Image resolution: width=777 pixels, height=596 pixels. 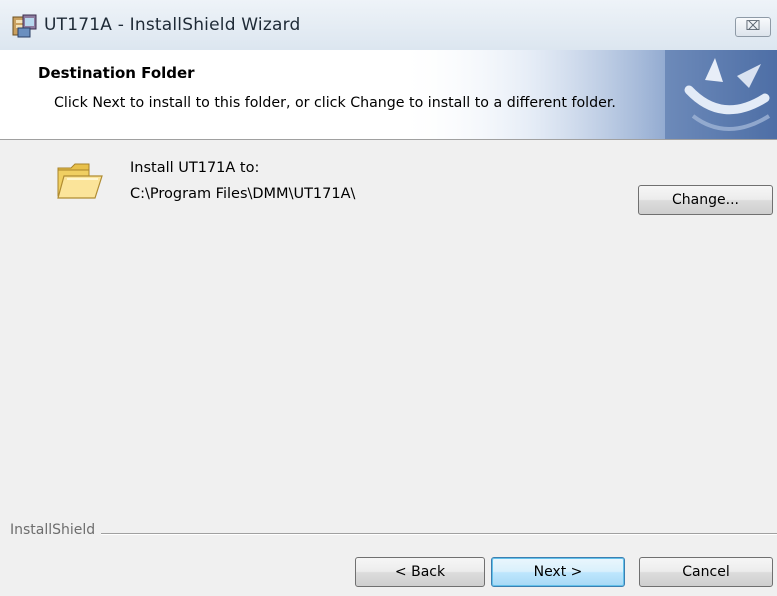 I want to click on installshield-brand-label: InstallShield, so click(x=56, y=530).